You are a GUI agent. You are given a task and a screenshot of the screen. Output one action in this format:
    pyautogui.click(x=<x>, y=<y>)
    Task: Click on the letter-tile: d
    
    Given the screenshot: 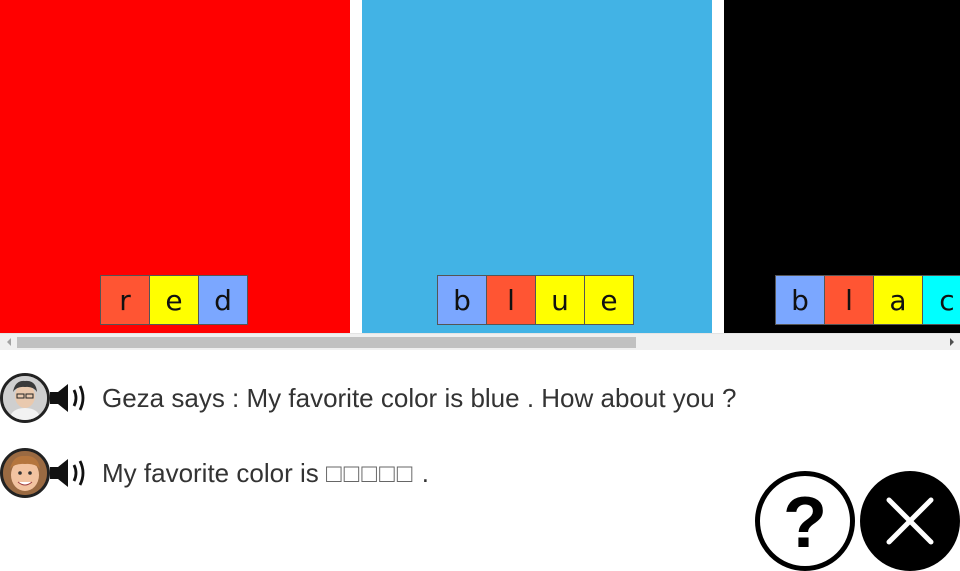 What is the action you would take?
    pyautogui.click(x=223, y=300)
    